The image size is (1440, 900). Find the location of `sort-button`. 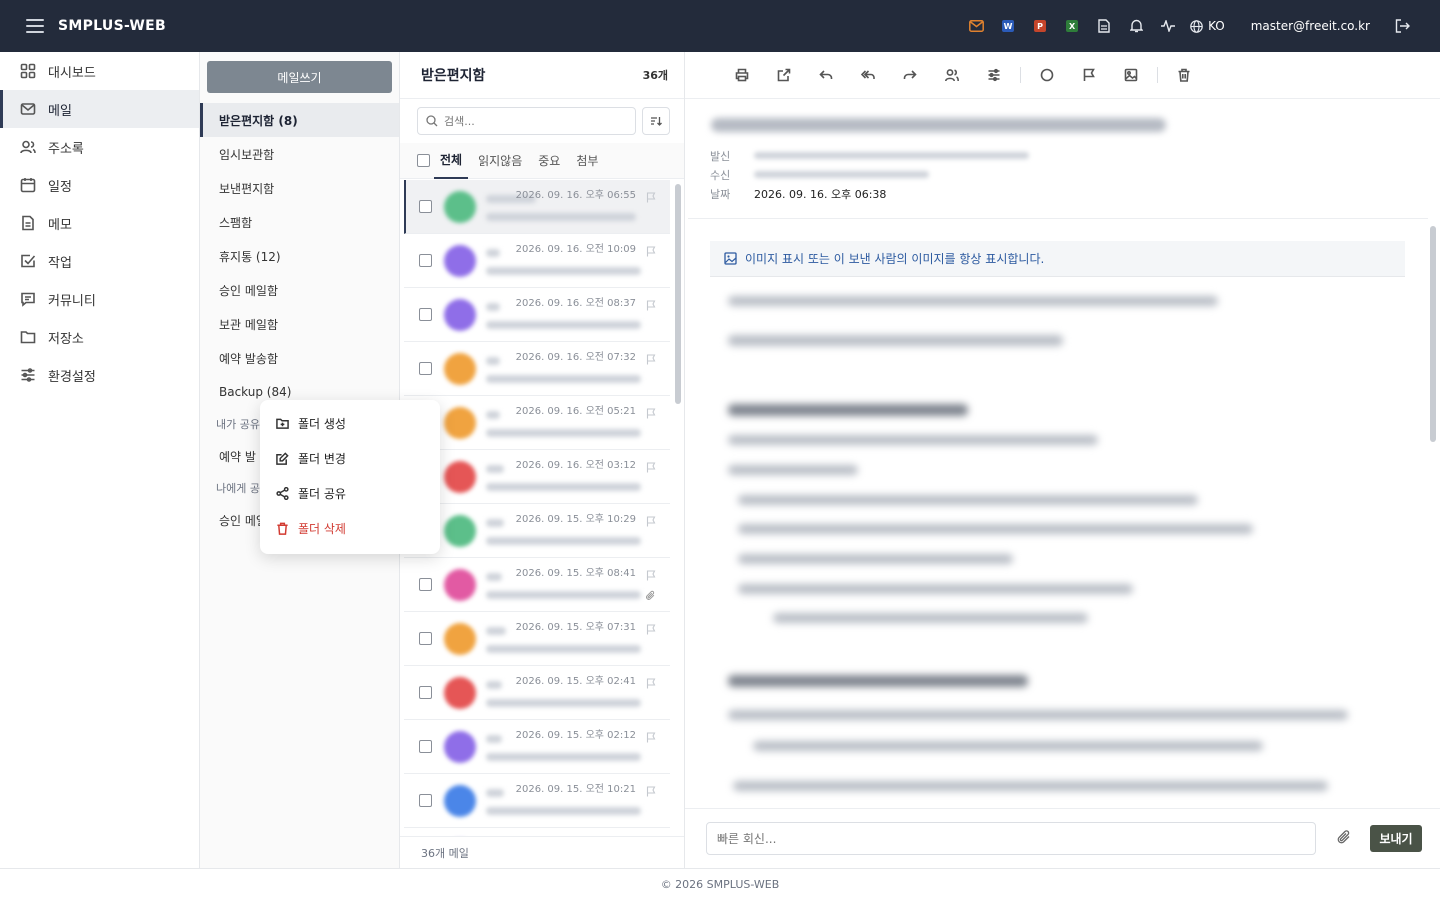

sort-button is located at coordinates (656, 121).